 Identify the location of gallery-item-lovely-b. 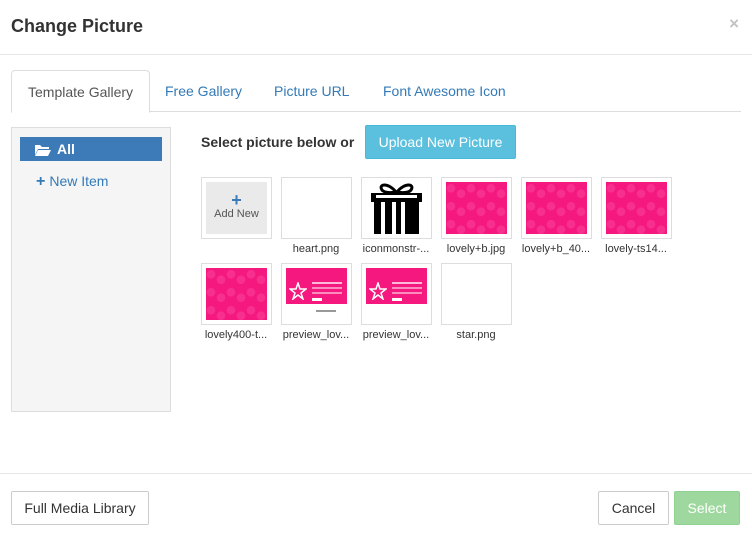
(476, 208).